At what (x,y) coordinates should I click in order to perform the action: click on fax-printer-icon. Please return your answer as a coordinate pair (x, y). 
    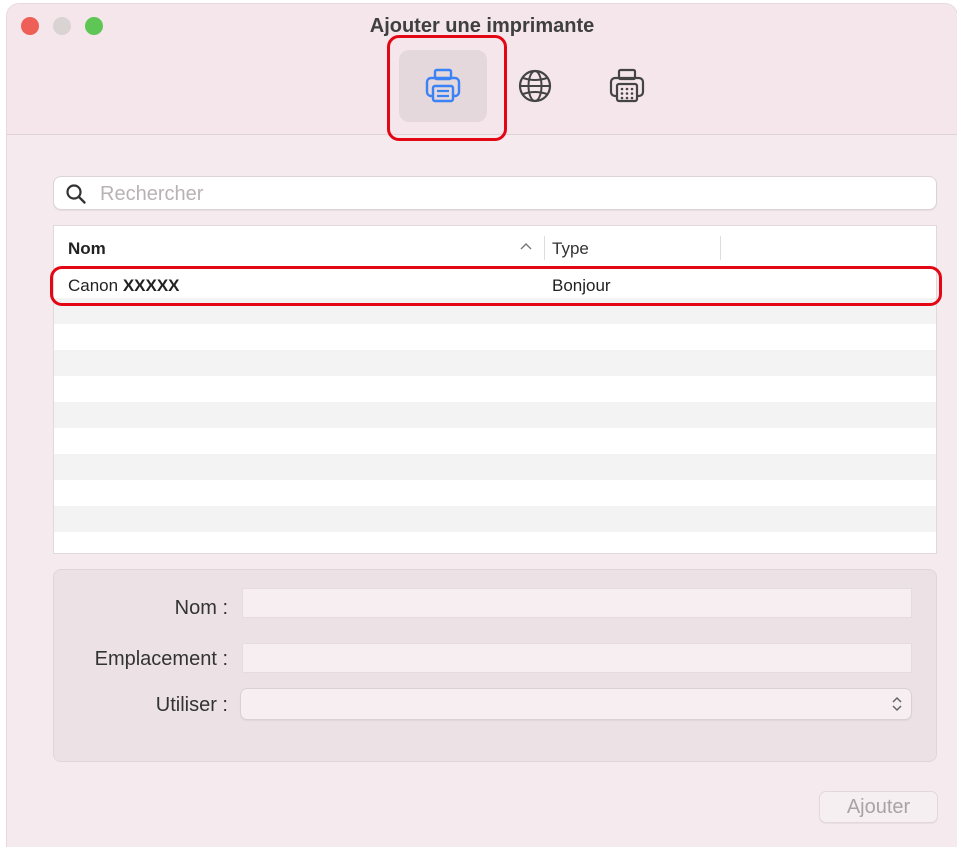
    Looking at the image, I should click on (627, 85).